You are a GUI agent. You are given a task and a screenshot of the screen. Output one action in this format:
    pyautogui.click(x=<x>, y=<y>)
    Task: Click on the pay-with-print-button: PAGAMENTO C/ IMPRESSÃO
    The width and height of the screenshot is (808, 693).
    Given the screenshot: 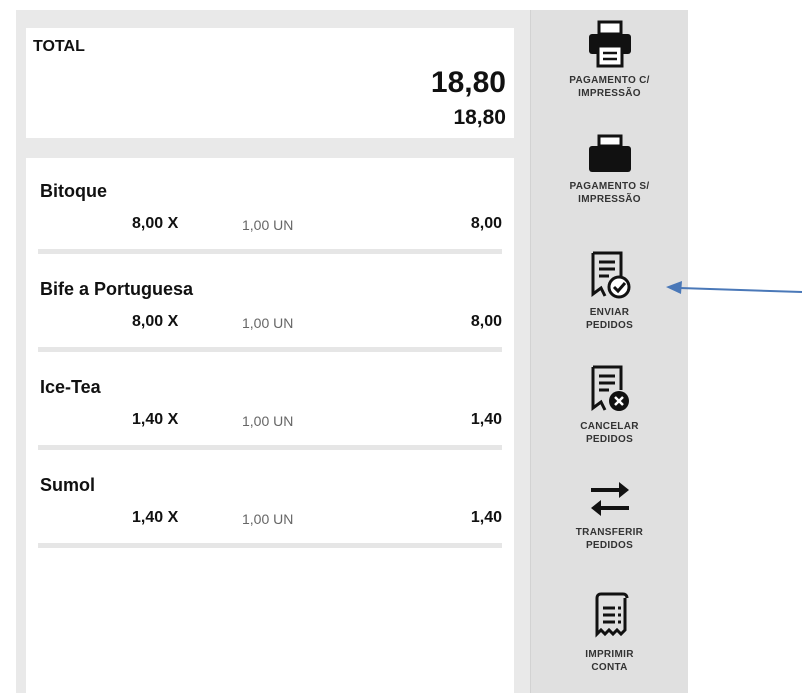 What is the action you would take?
    pyautogui.click(x=609, y=60)
    